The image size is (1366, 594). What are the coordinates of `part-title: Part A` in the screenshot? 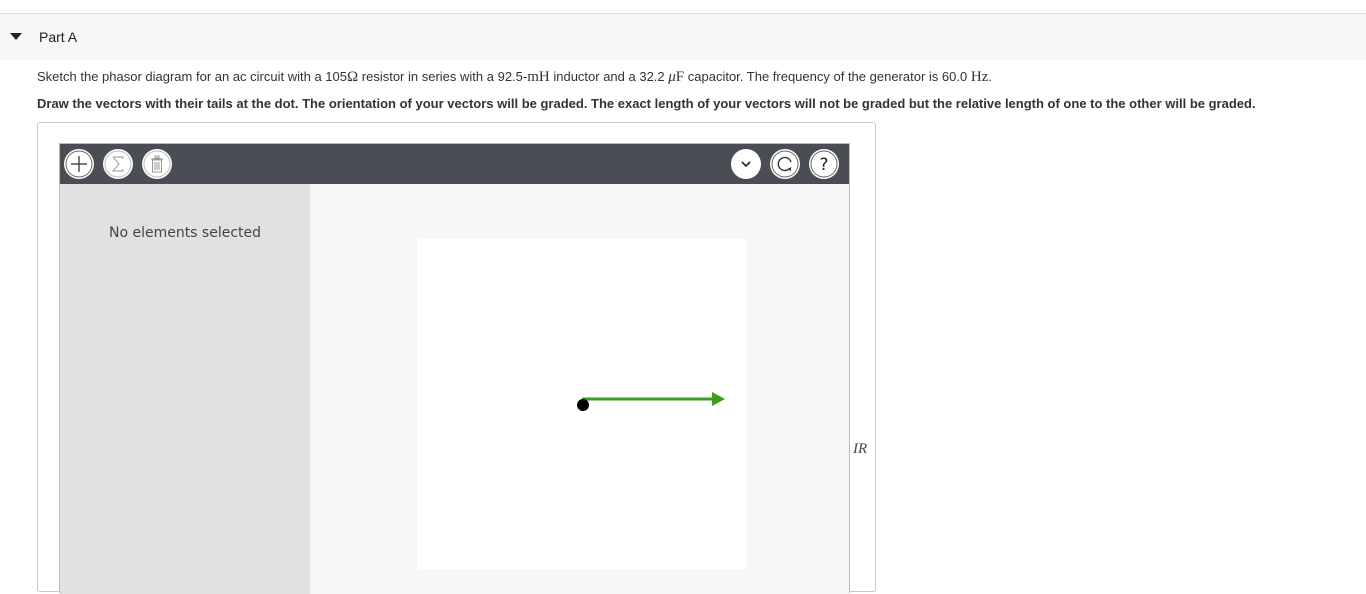 It's located at (58, 37).